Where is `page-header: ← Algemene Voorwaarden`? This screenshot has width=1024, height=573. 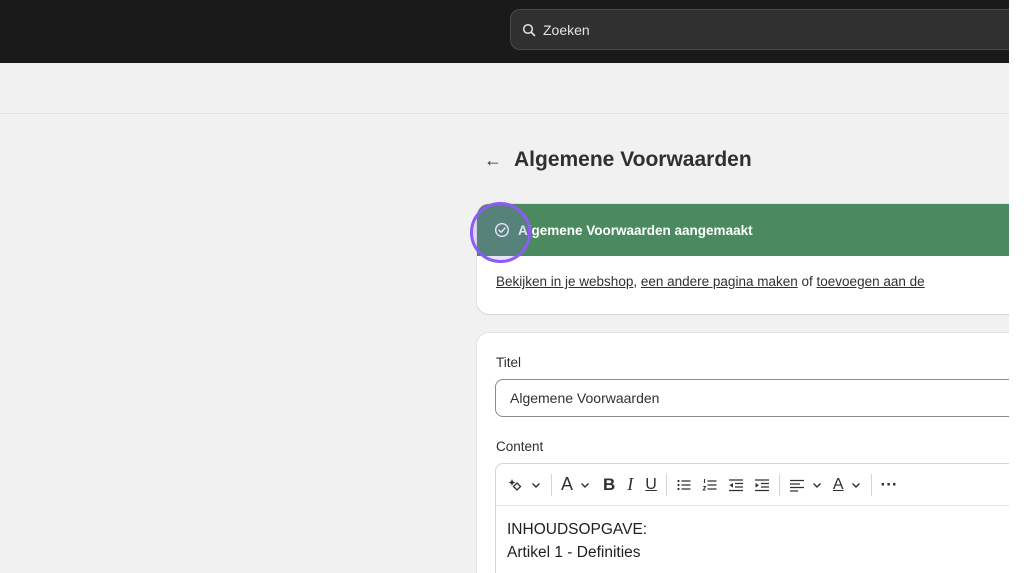 page-header: ← Algemene Voorwaarden is located at coordinates (618, 160).